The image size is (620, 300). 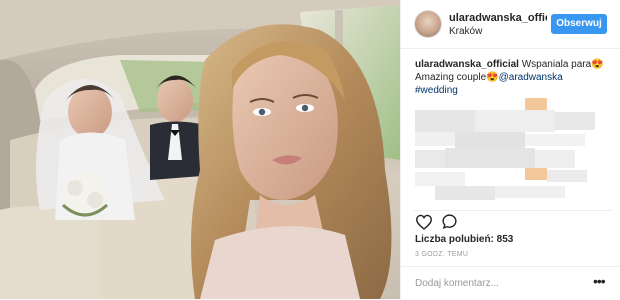 I want to click on post-actions, so click(x=513, y=220).